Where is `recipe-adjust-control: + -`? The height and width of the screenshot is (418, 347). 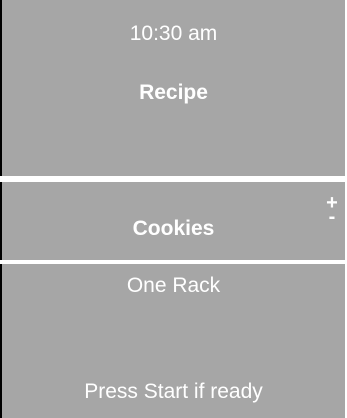 recipe-adjust-control: + - is located at coordinates (332, 210).